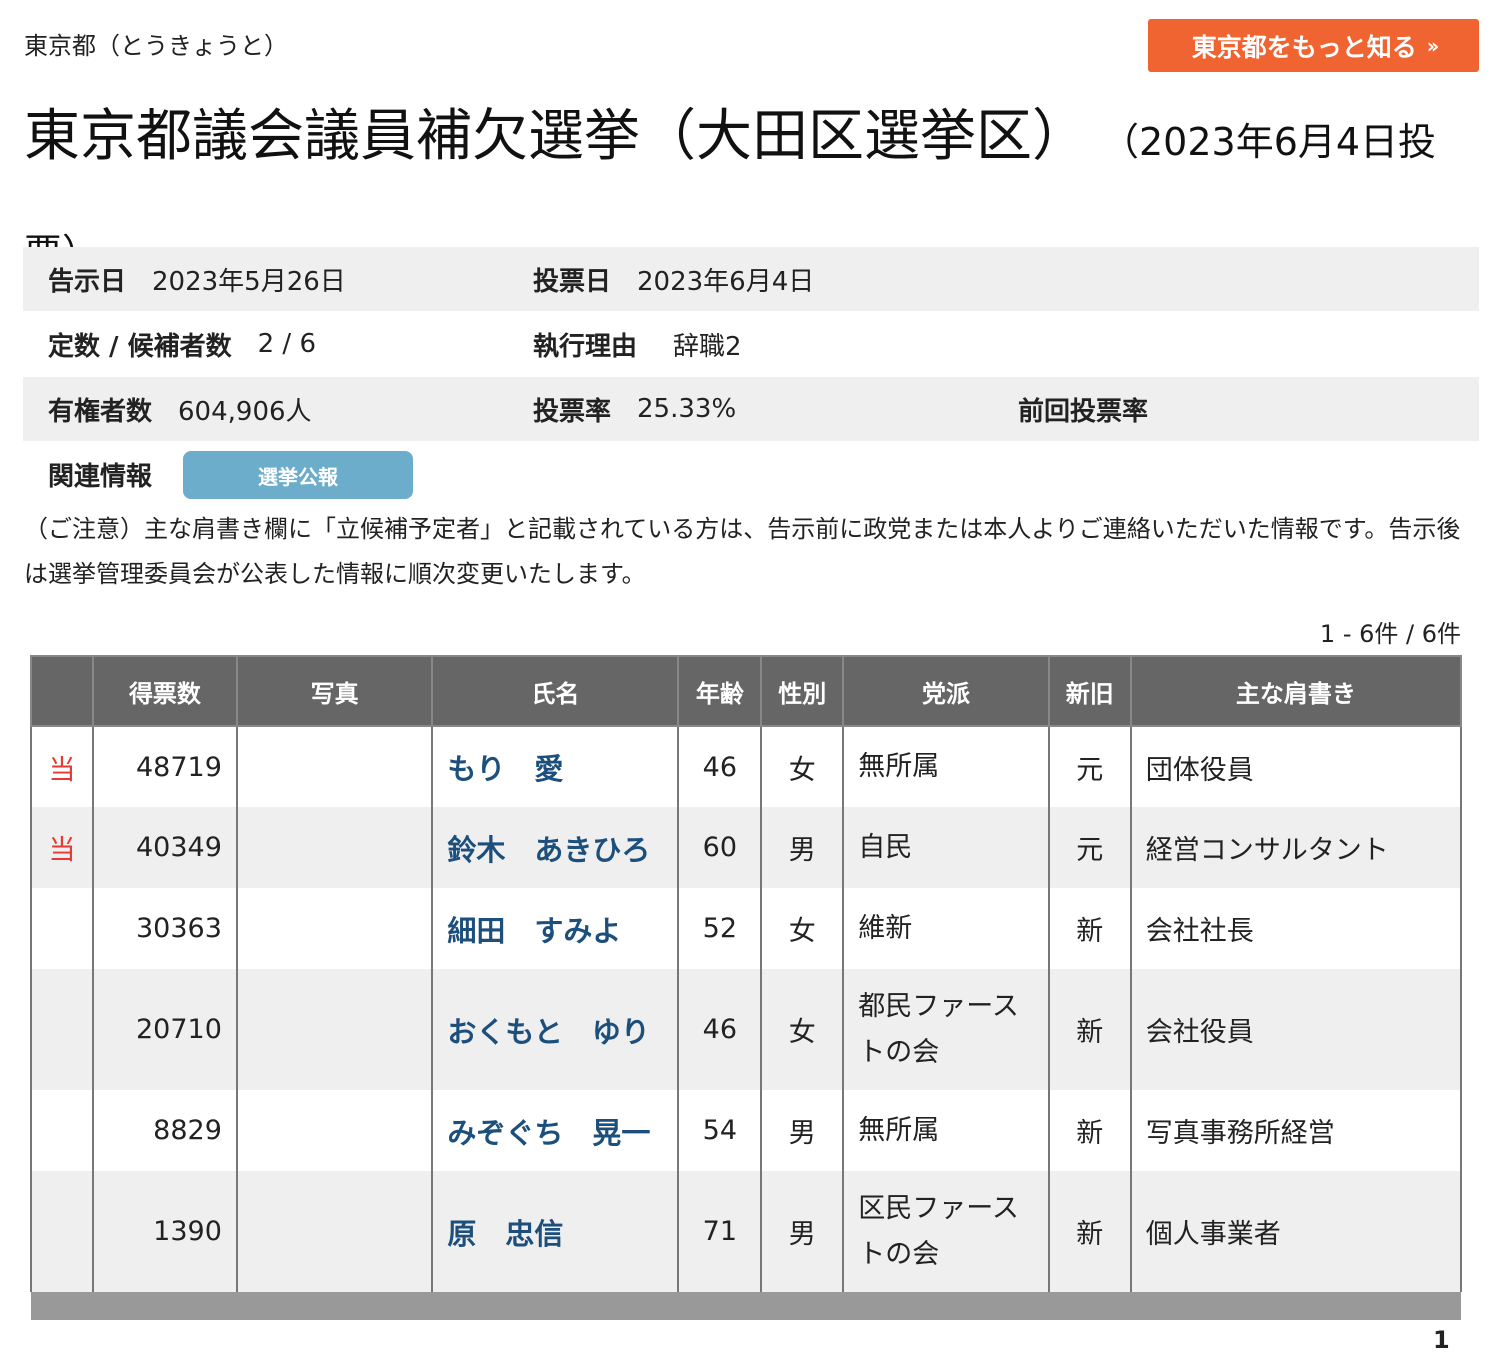 The height and width of the screenshot is (1366, 1506). What do you see at coordinates (1083, 411) in the screenshot?
I see `previous-turnout-label: 前回投票率` at bounding box center [1083, 411].